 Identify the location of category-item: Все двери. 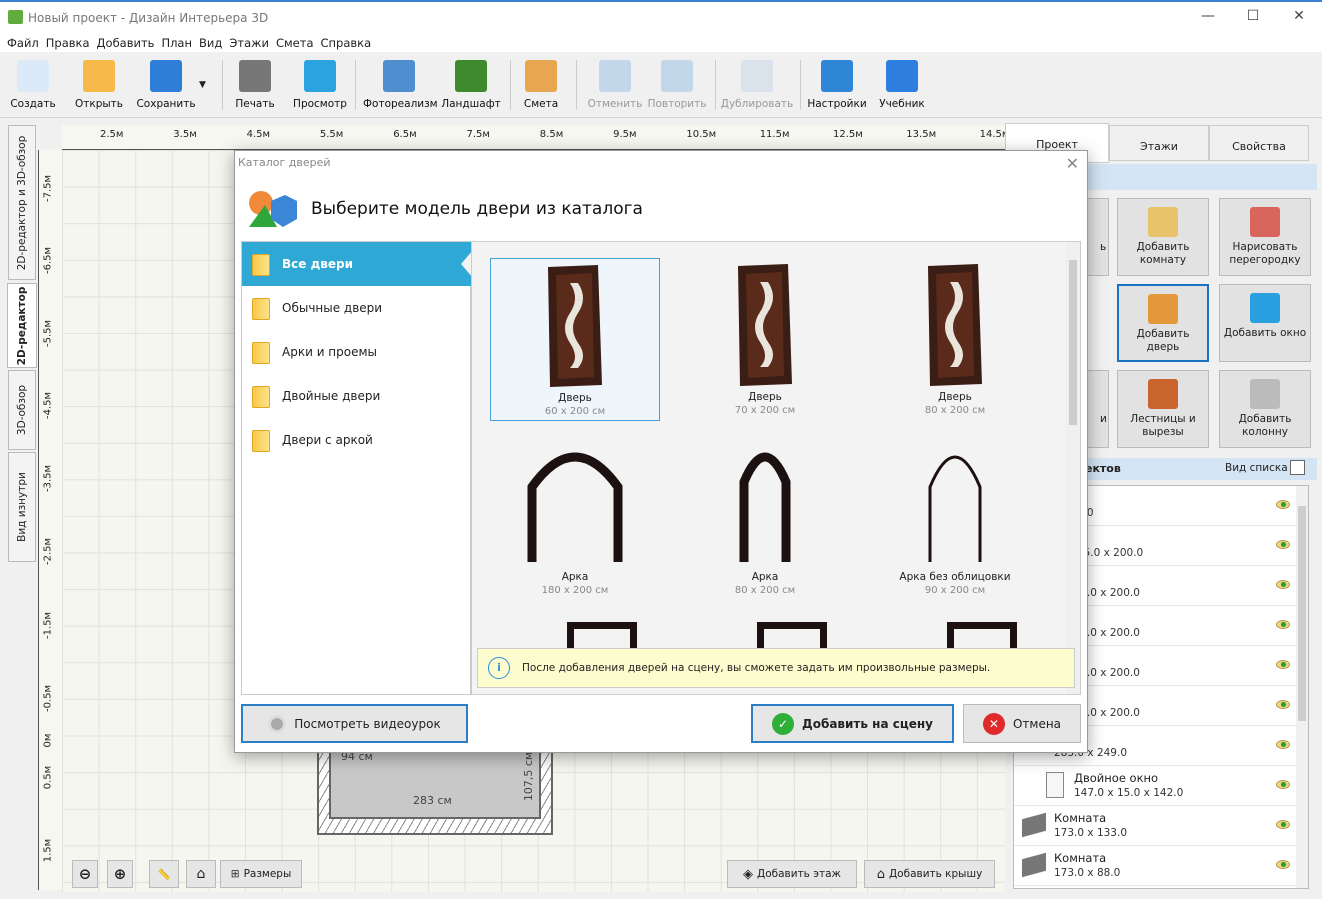
(357, 264).